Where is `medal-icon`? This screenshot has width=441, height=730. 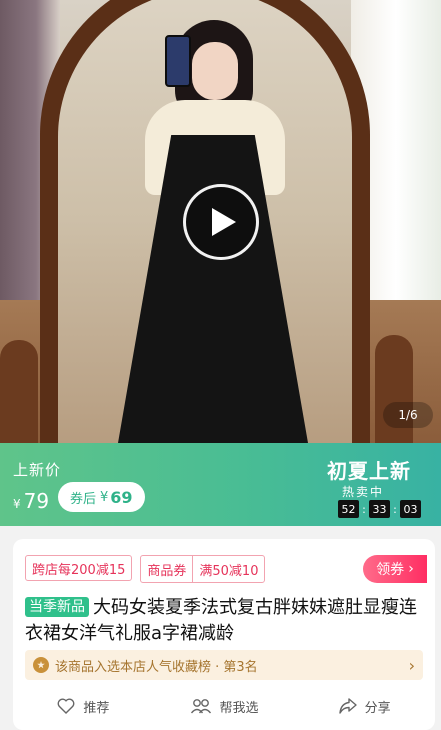
medal-icon is located at coordinates (41, 665).